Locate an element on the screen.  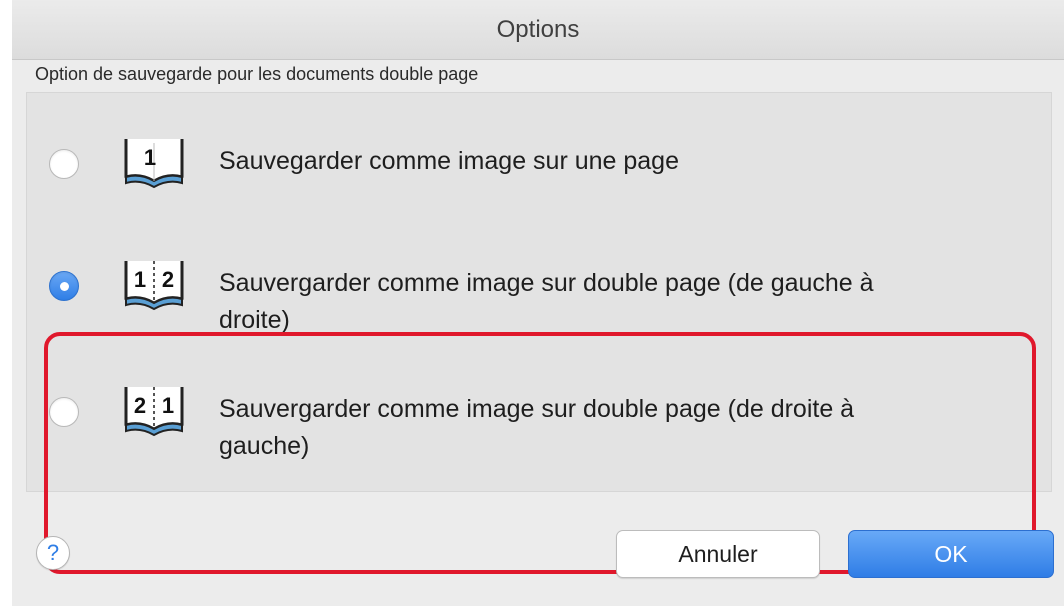
help-button: ? is located at coordinates (53, 553).